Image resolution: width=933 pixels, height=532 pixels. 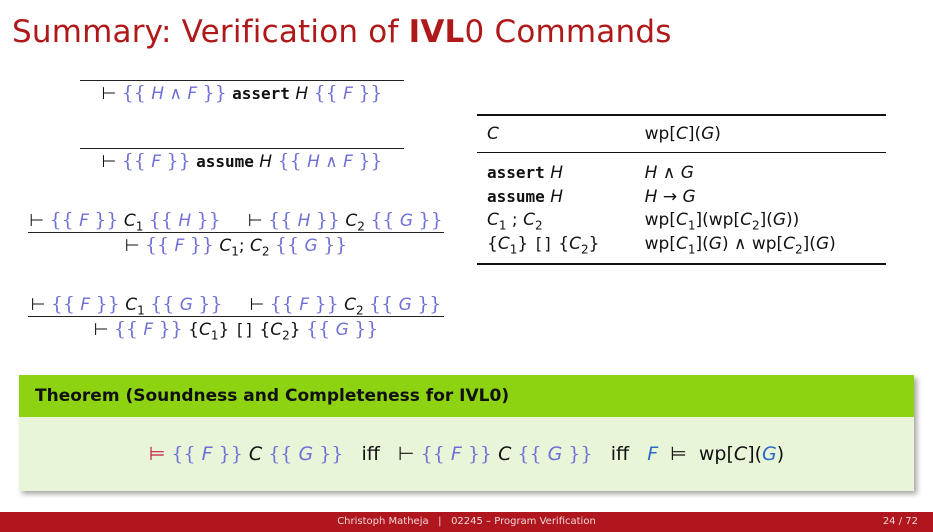 I want to click on wp-row-seq: C1 ; C2 wp[C1](wp[C2](G)), so click(x=643, y=221).